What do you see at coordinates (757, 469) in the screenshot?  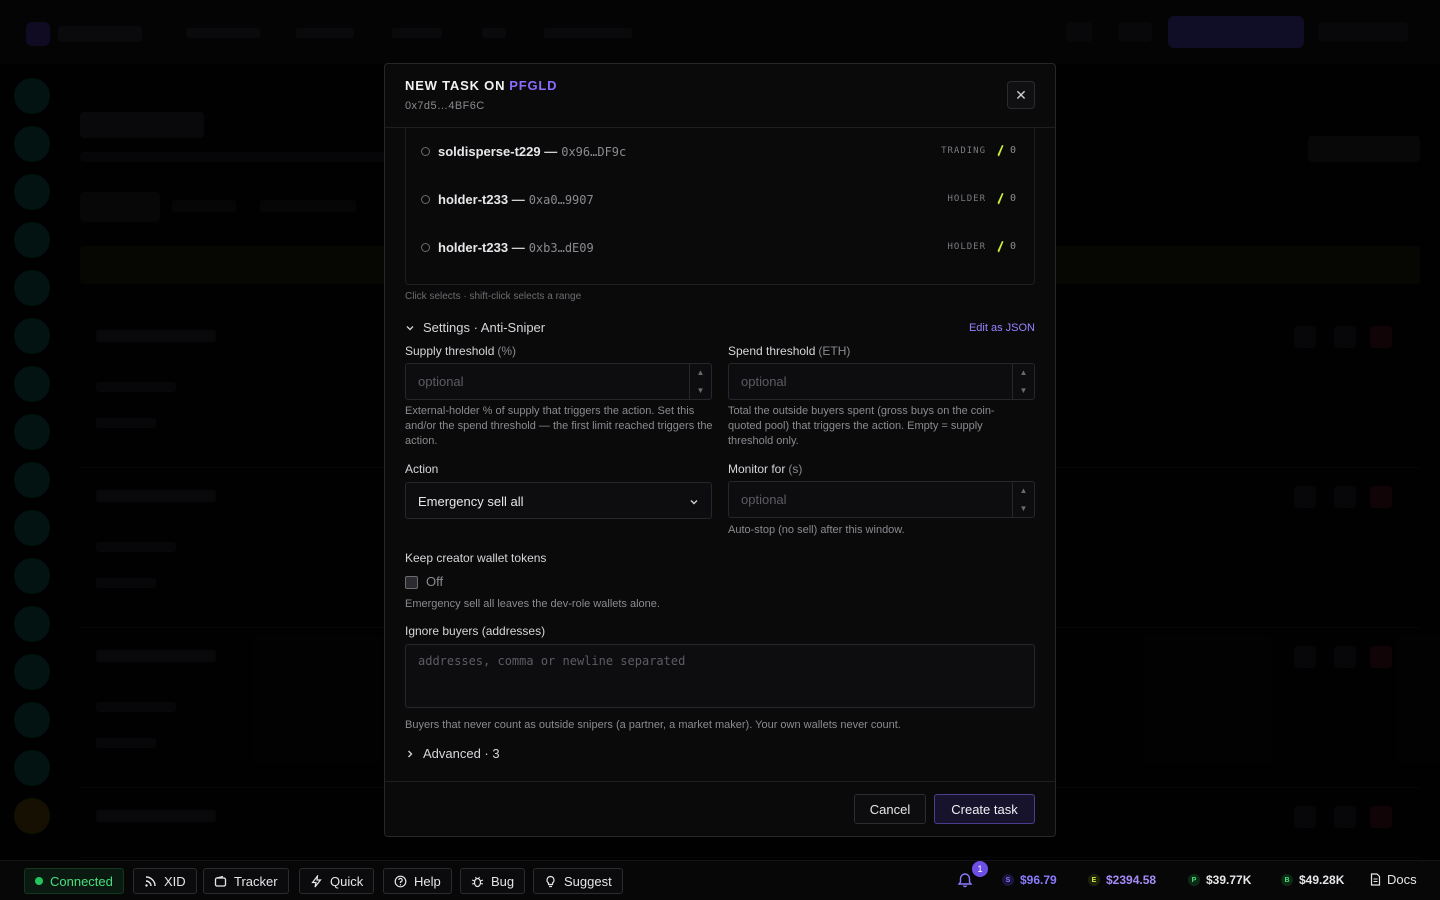 I see `monitor-for-label-text: Monitor for` at bounding box center [757, 469].